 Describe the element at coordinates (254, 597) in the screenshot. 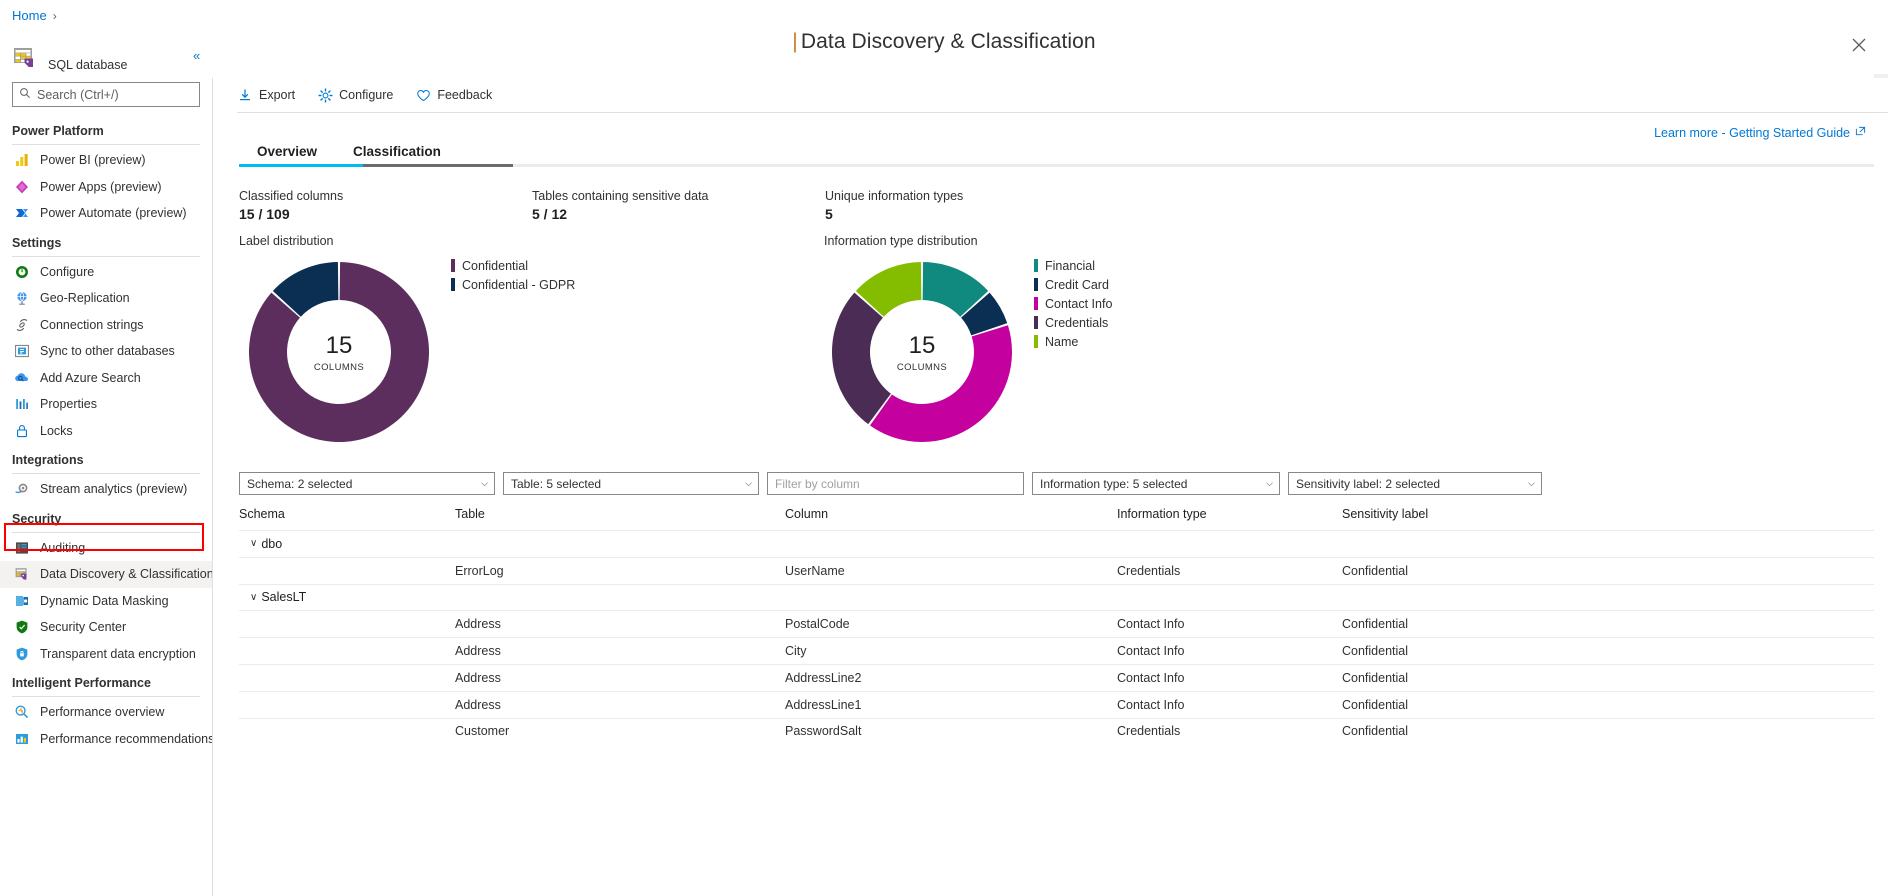

I see `chevron-down-icon: ∨` at that location.